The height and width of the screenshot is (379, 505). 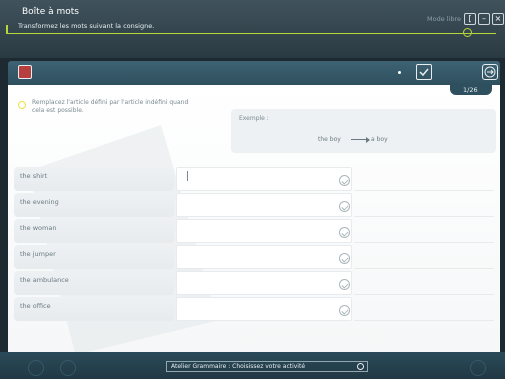 I want to click on check-icon, so click(x=424, y=72).